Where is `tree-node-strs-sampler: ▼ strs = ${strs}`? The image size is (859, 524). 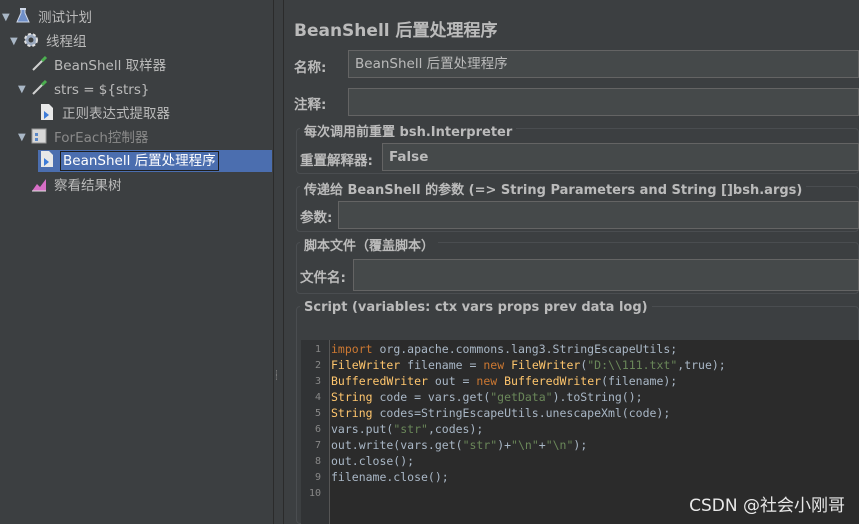
tree-node-strs-sampler: ▼ strs = ${strs} is located at coordinates (84, 90).